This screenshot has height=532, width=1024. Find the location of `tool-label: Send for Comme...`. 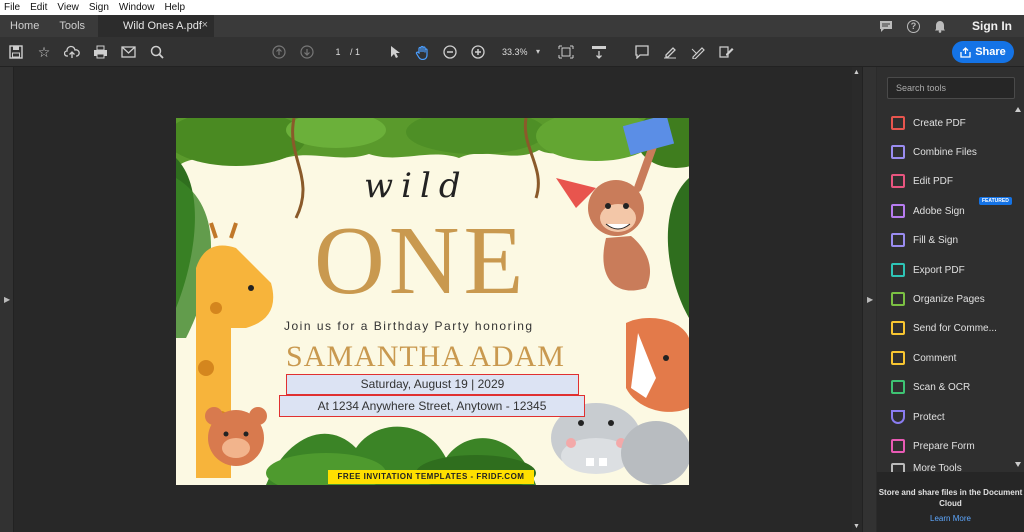

tool-label: Send for Comme... is located at coordinates (955, 328).